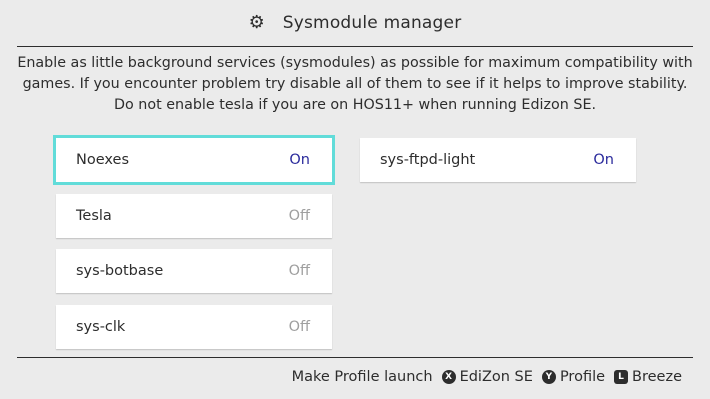 The width and height of the screenshot is (710, 399). I want to click on gear-icon: ⚙, so click(256, 22).